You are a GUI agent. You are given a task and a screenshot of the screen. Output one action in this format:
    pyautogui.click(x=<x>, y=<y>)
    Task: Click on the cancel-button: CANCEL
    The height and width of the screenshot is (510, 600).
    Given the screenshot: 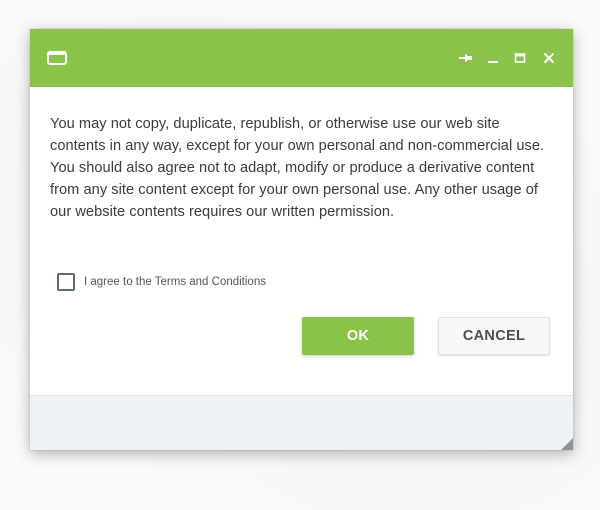 What is the action you would take?
    pyautogui.click(x=494, y=336)
    